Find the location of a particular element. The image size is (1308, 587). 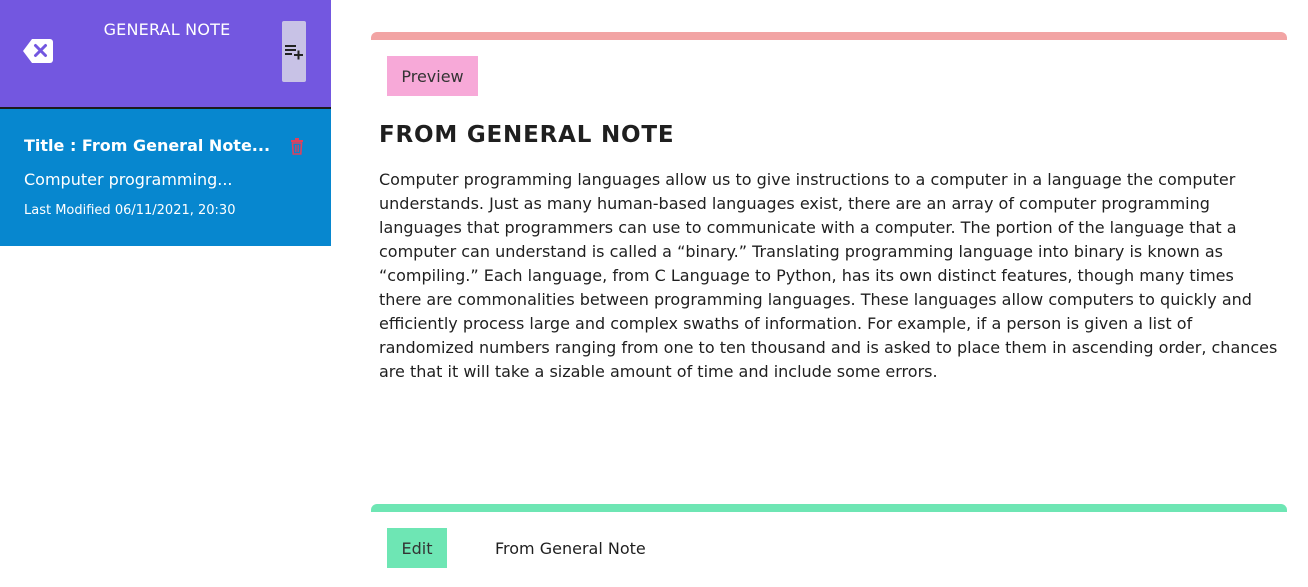

edit-button: Edit is located at coordinates (417, 548).